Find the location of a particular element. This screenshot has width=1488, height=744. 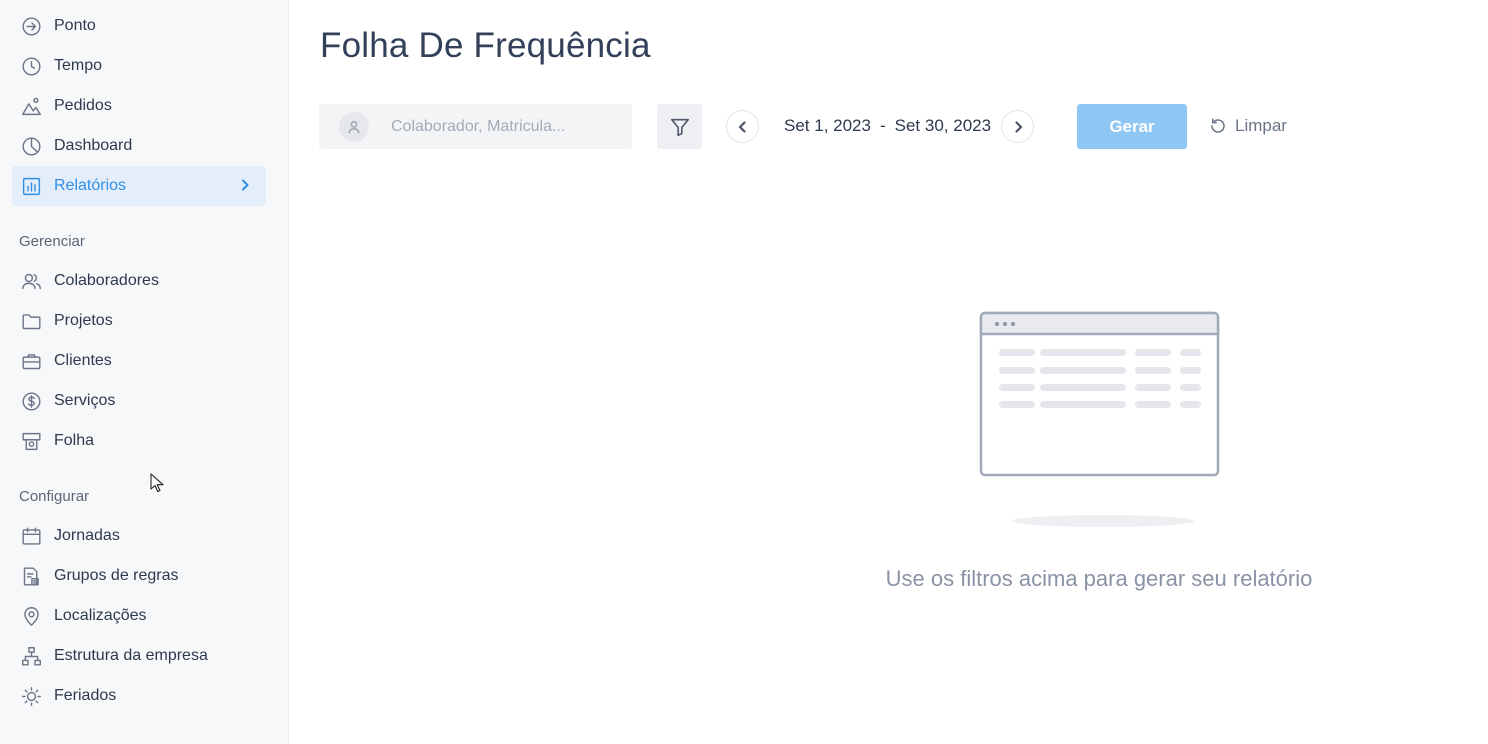

sun-icon is located at coordinates (31, 696).